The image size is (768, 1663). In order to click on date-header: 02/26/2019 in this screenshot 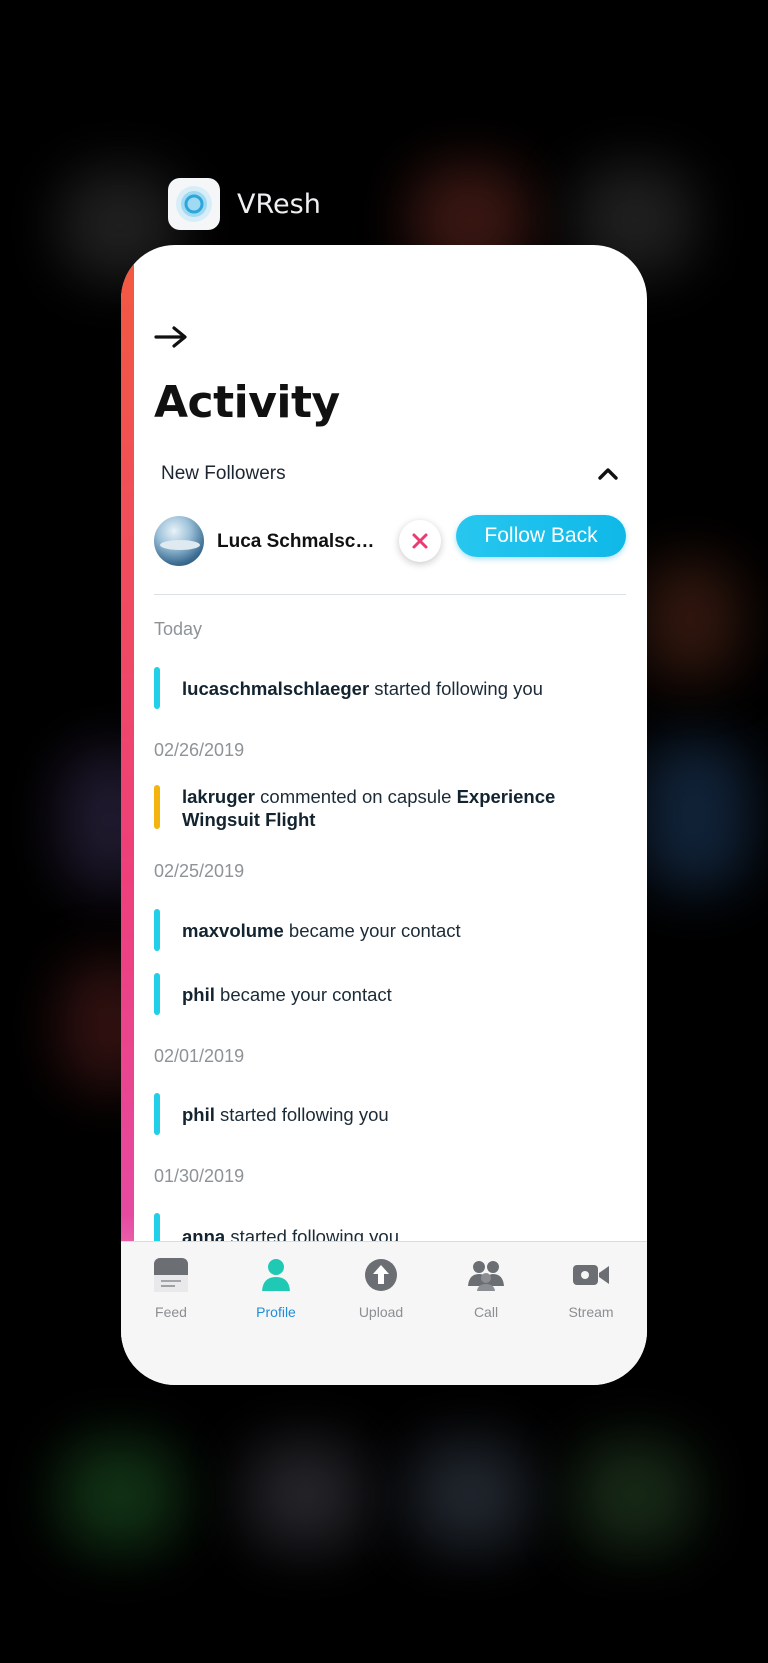, I will do `click(199, 750)`.